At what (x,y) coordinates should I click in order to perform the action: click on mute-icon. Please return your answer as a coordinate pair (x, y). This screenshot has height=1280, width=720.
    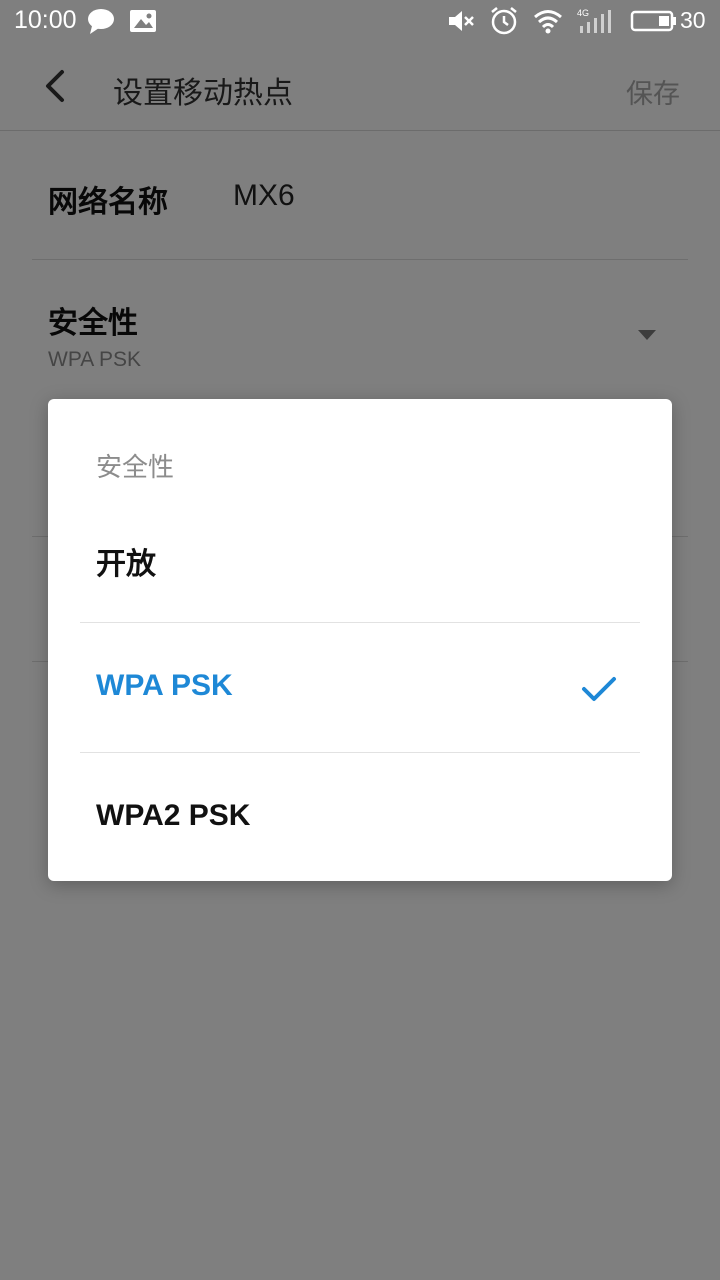
    Looking at the image, I should click on (461, 21).